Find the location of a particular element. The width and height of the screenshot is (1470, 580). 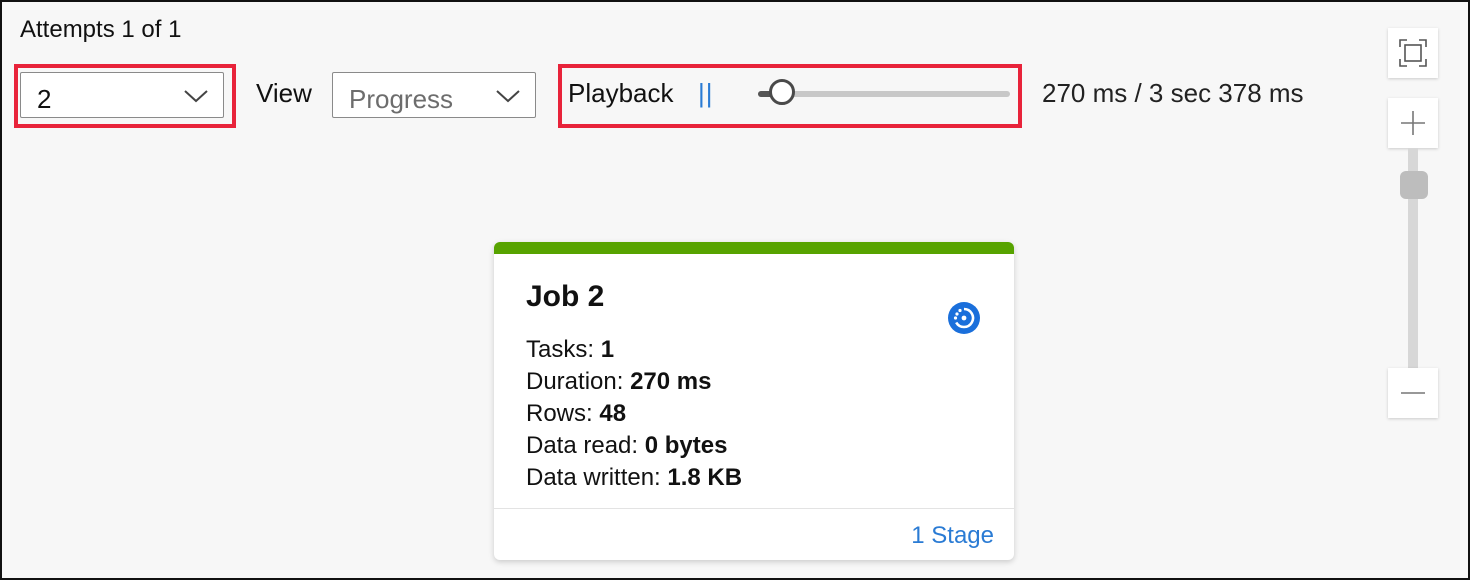

stat-data-written: Data written: 1.8 KB is located at coordinates (634, 478).